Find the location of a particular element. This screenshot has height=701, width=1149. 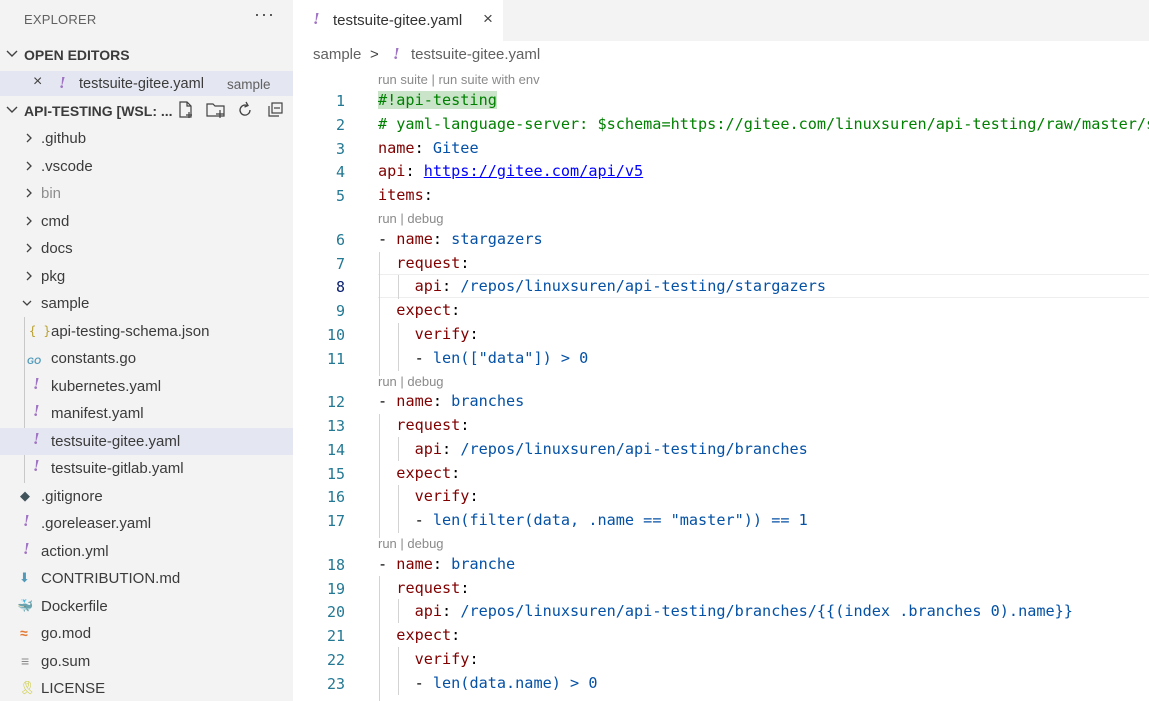

tree-item-label: .gitignore is located at coordinates (72, 496).